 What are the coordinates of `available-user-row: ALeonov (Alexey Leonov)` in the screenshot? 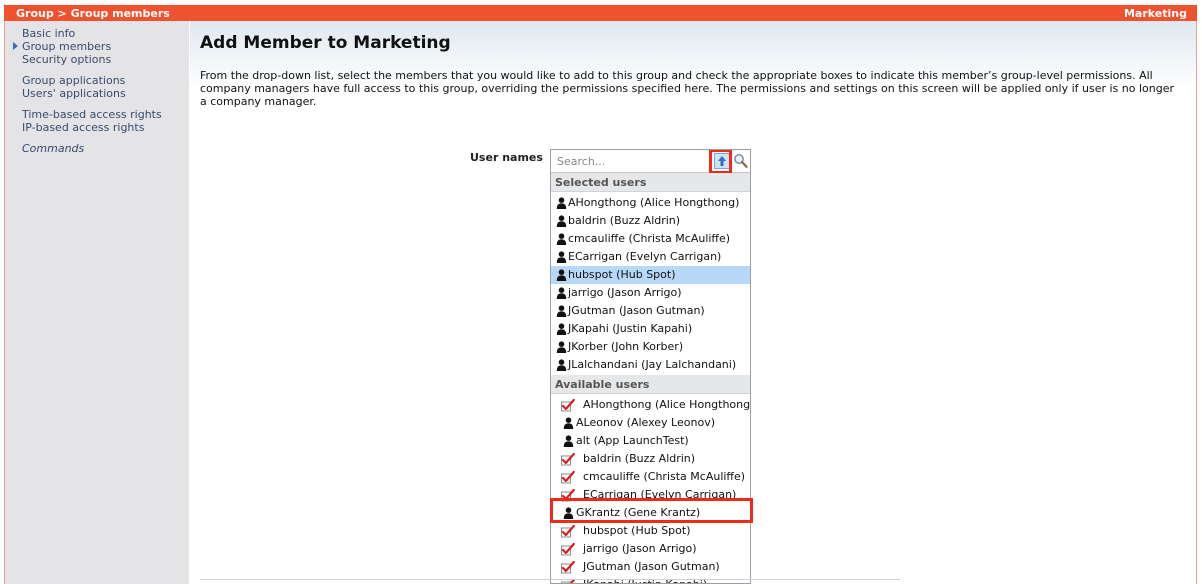 It's located at (650, 423).